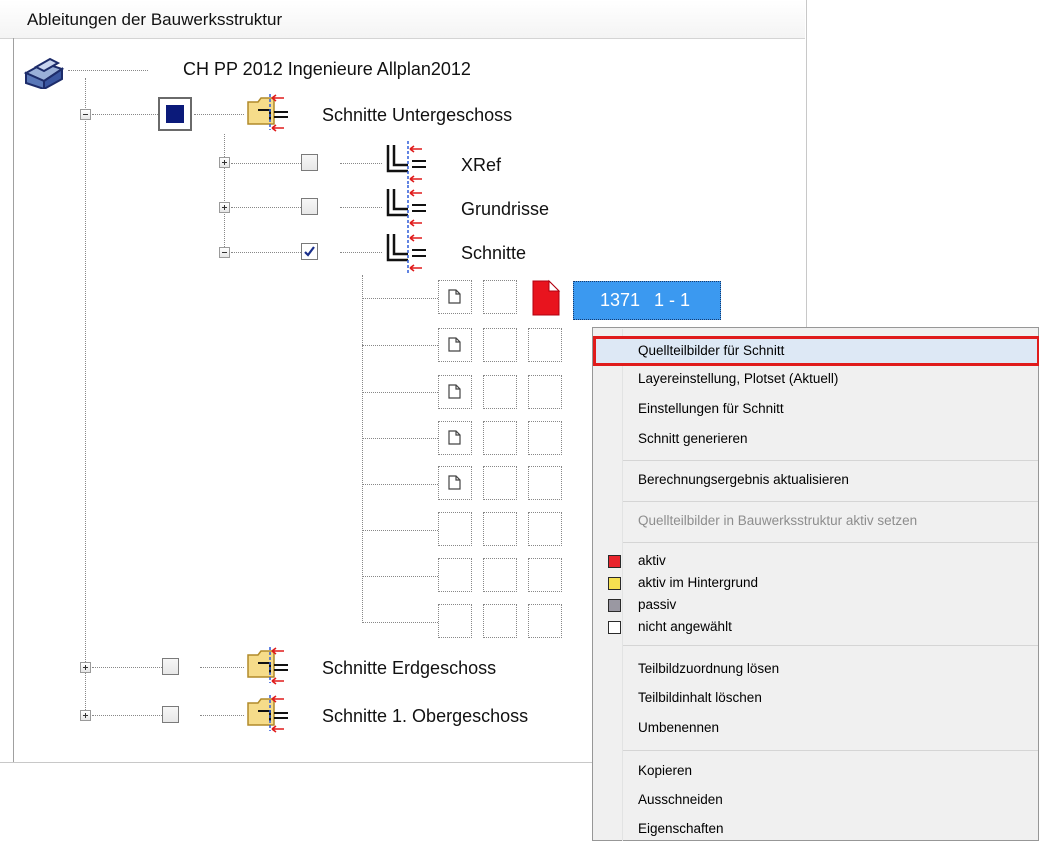 Image resolution: width=1039 pixels, height=842 pixels. What do you see at coordinates (327, 69) in the screenshot?
I see `tree-root-label: CH PP 2012 Ingenieure Allplan2012` at bounding box center [327, 69].